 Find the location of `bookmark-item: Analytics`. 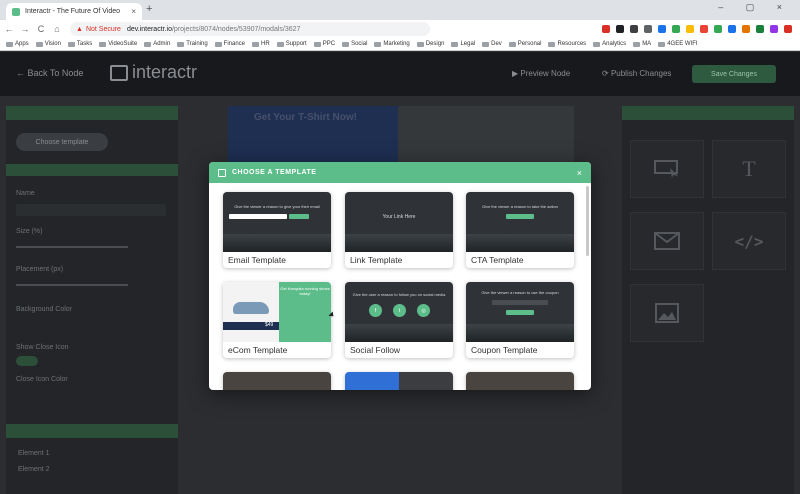

bookmark-item: Analytics is located at coordinates (609, 44).